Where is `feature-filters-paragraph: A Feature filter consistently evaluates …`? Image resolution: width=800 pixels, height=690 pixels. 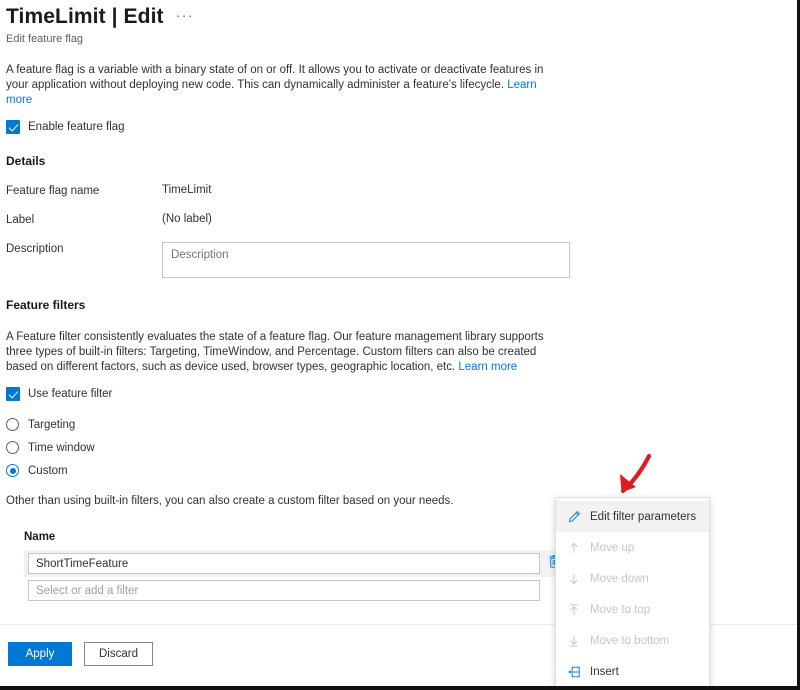 feature-filters-paragraph: A Feature filter consistently evaluates … is located at coordinates (282, 352).